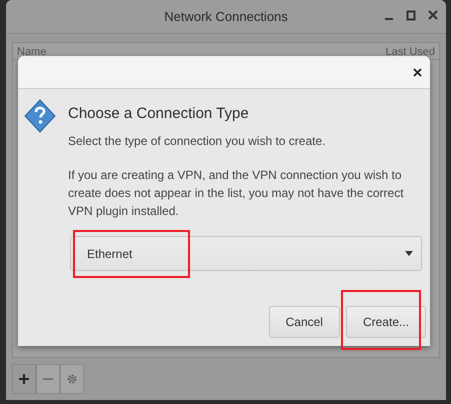 The image size is (451, 404). Describe the element at coordinates (411, 15) in the screenshot. I see `maximize-icon` at that location.